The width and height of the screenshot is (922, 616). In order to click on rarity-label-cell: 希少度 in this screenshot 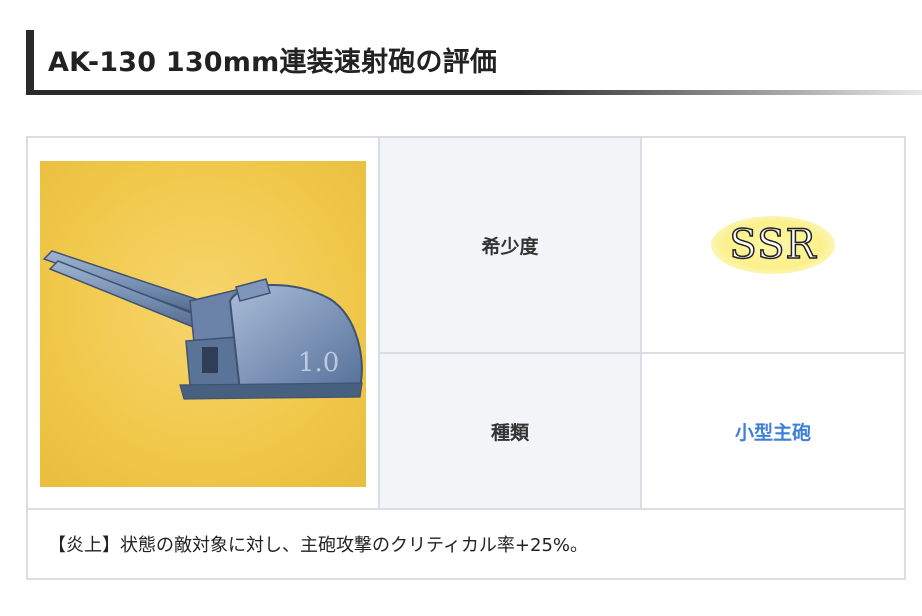, I will do `click(511, 246)`.